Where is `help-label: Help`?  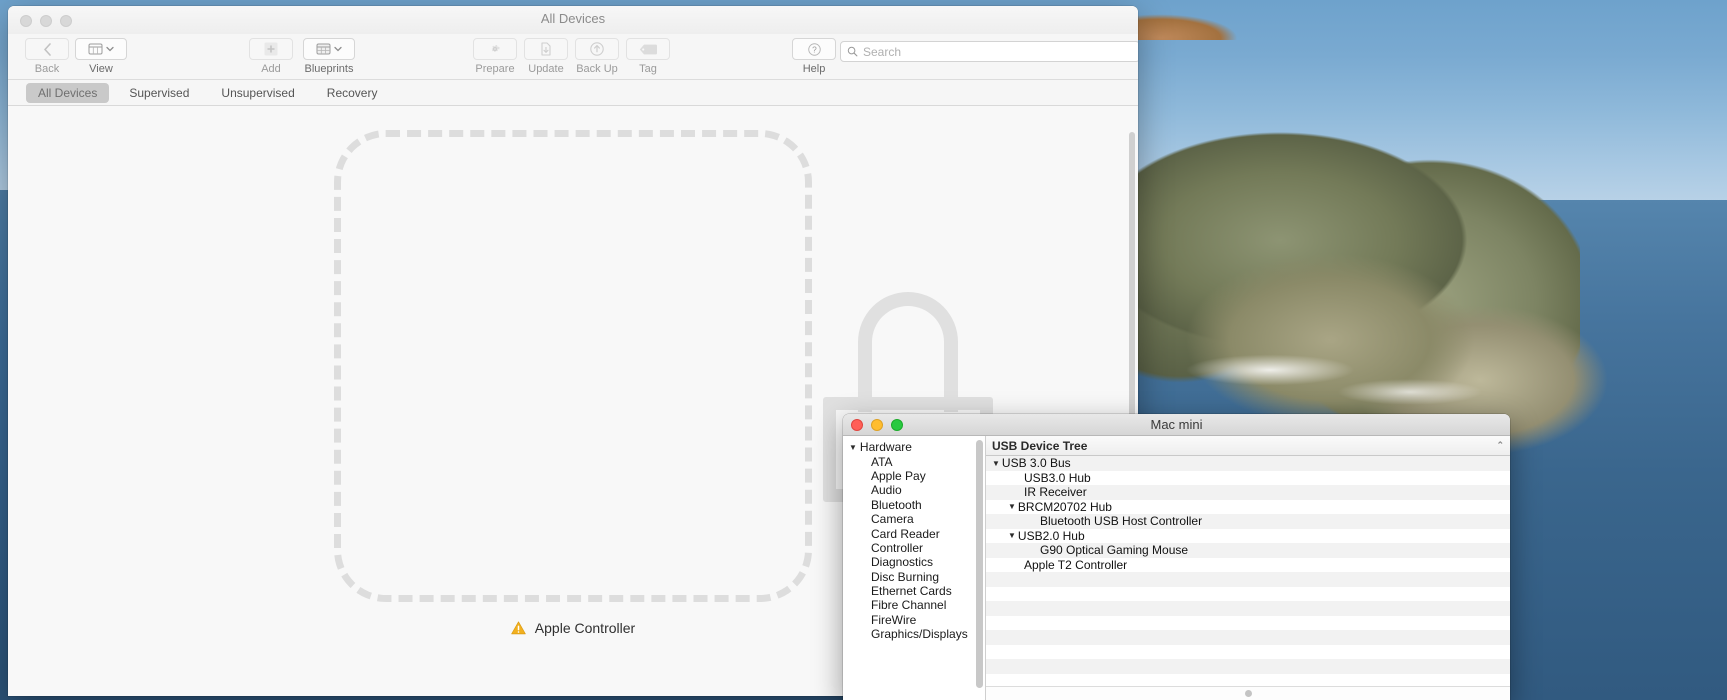 help-label: Help is located at coordinates (814, 69).